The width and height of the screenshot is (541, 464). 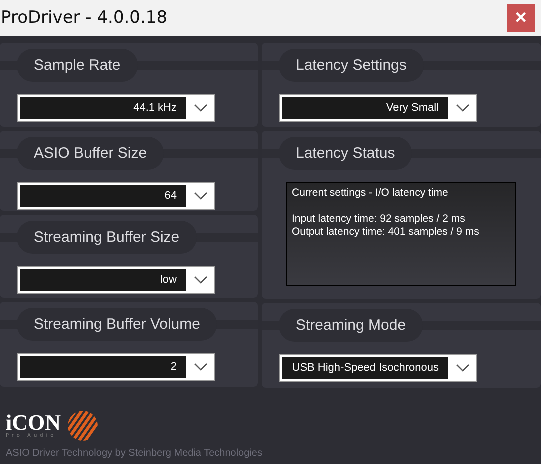 What do you see at coordinates (378, 368) in the screenshot?
I see `dropdown: USB High-Speed Isochronous` at bounding box center [378, 368].